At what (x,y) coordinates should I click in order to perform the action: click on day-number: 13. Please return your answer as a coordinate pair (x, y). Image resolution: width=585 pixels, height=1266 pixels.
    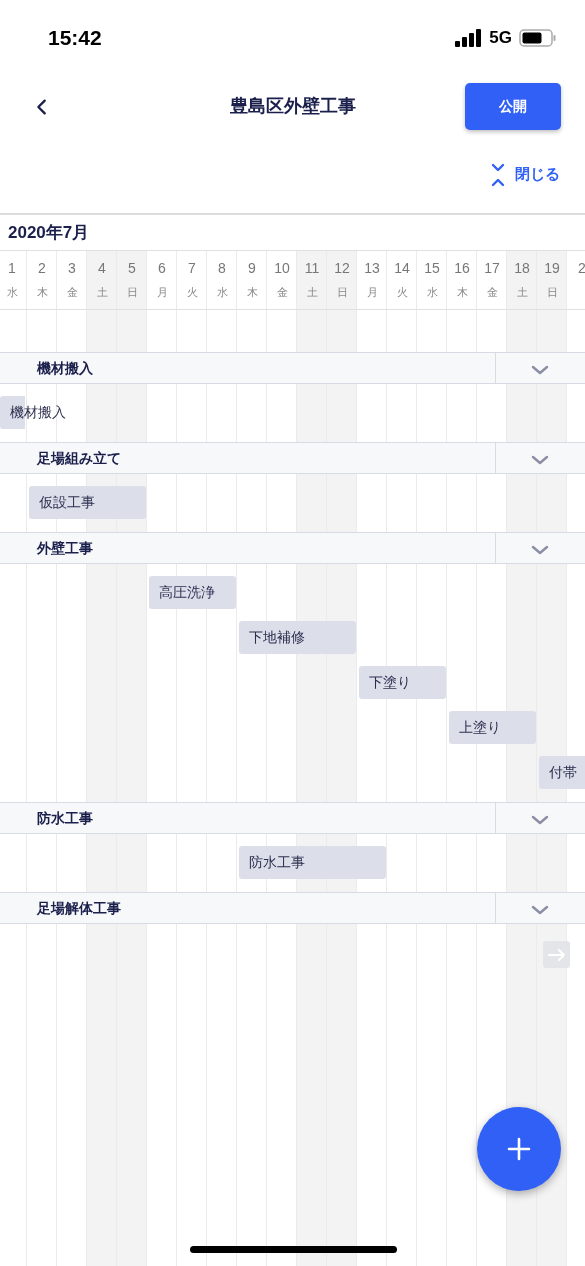
    Looking at the image, I should click on (372, 268).